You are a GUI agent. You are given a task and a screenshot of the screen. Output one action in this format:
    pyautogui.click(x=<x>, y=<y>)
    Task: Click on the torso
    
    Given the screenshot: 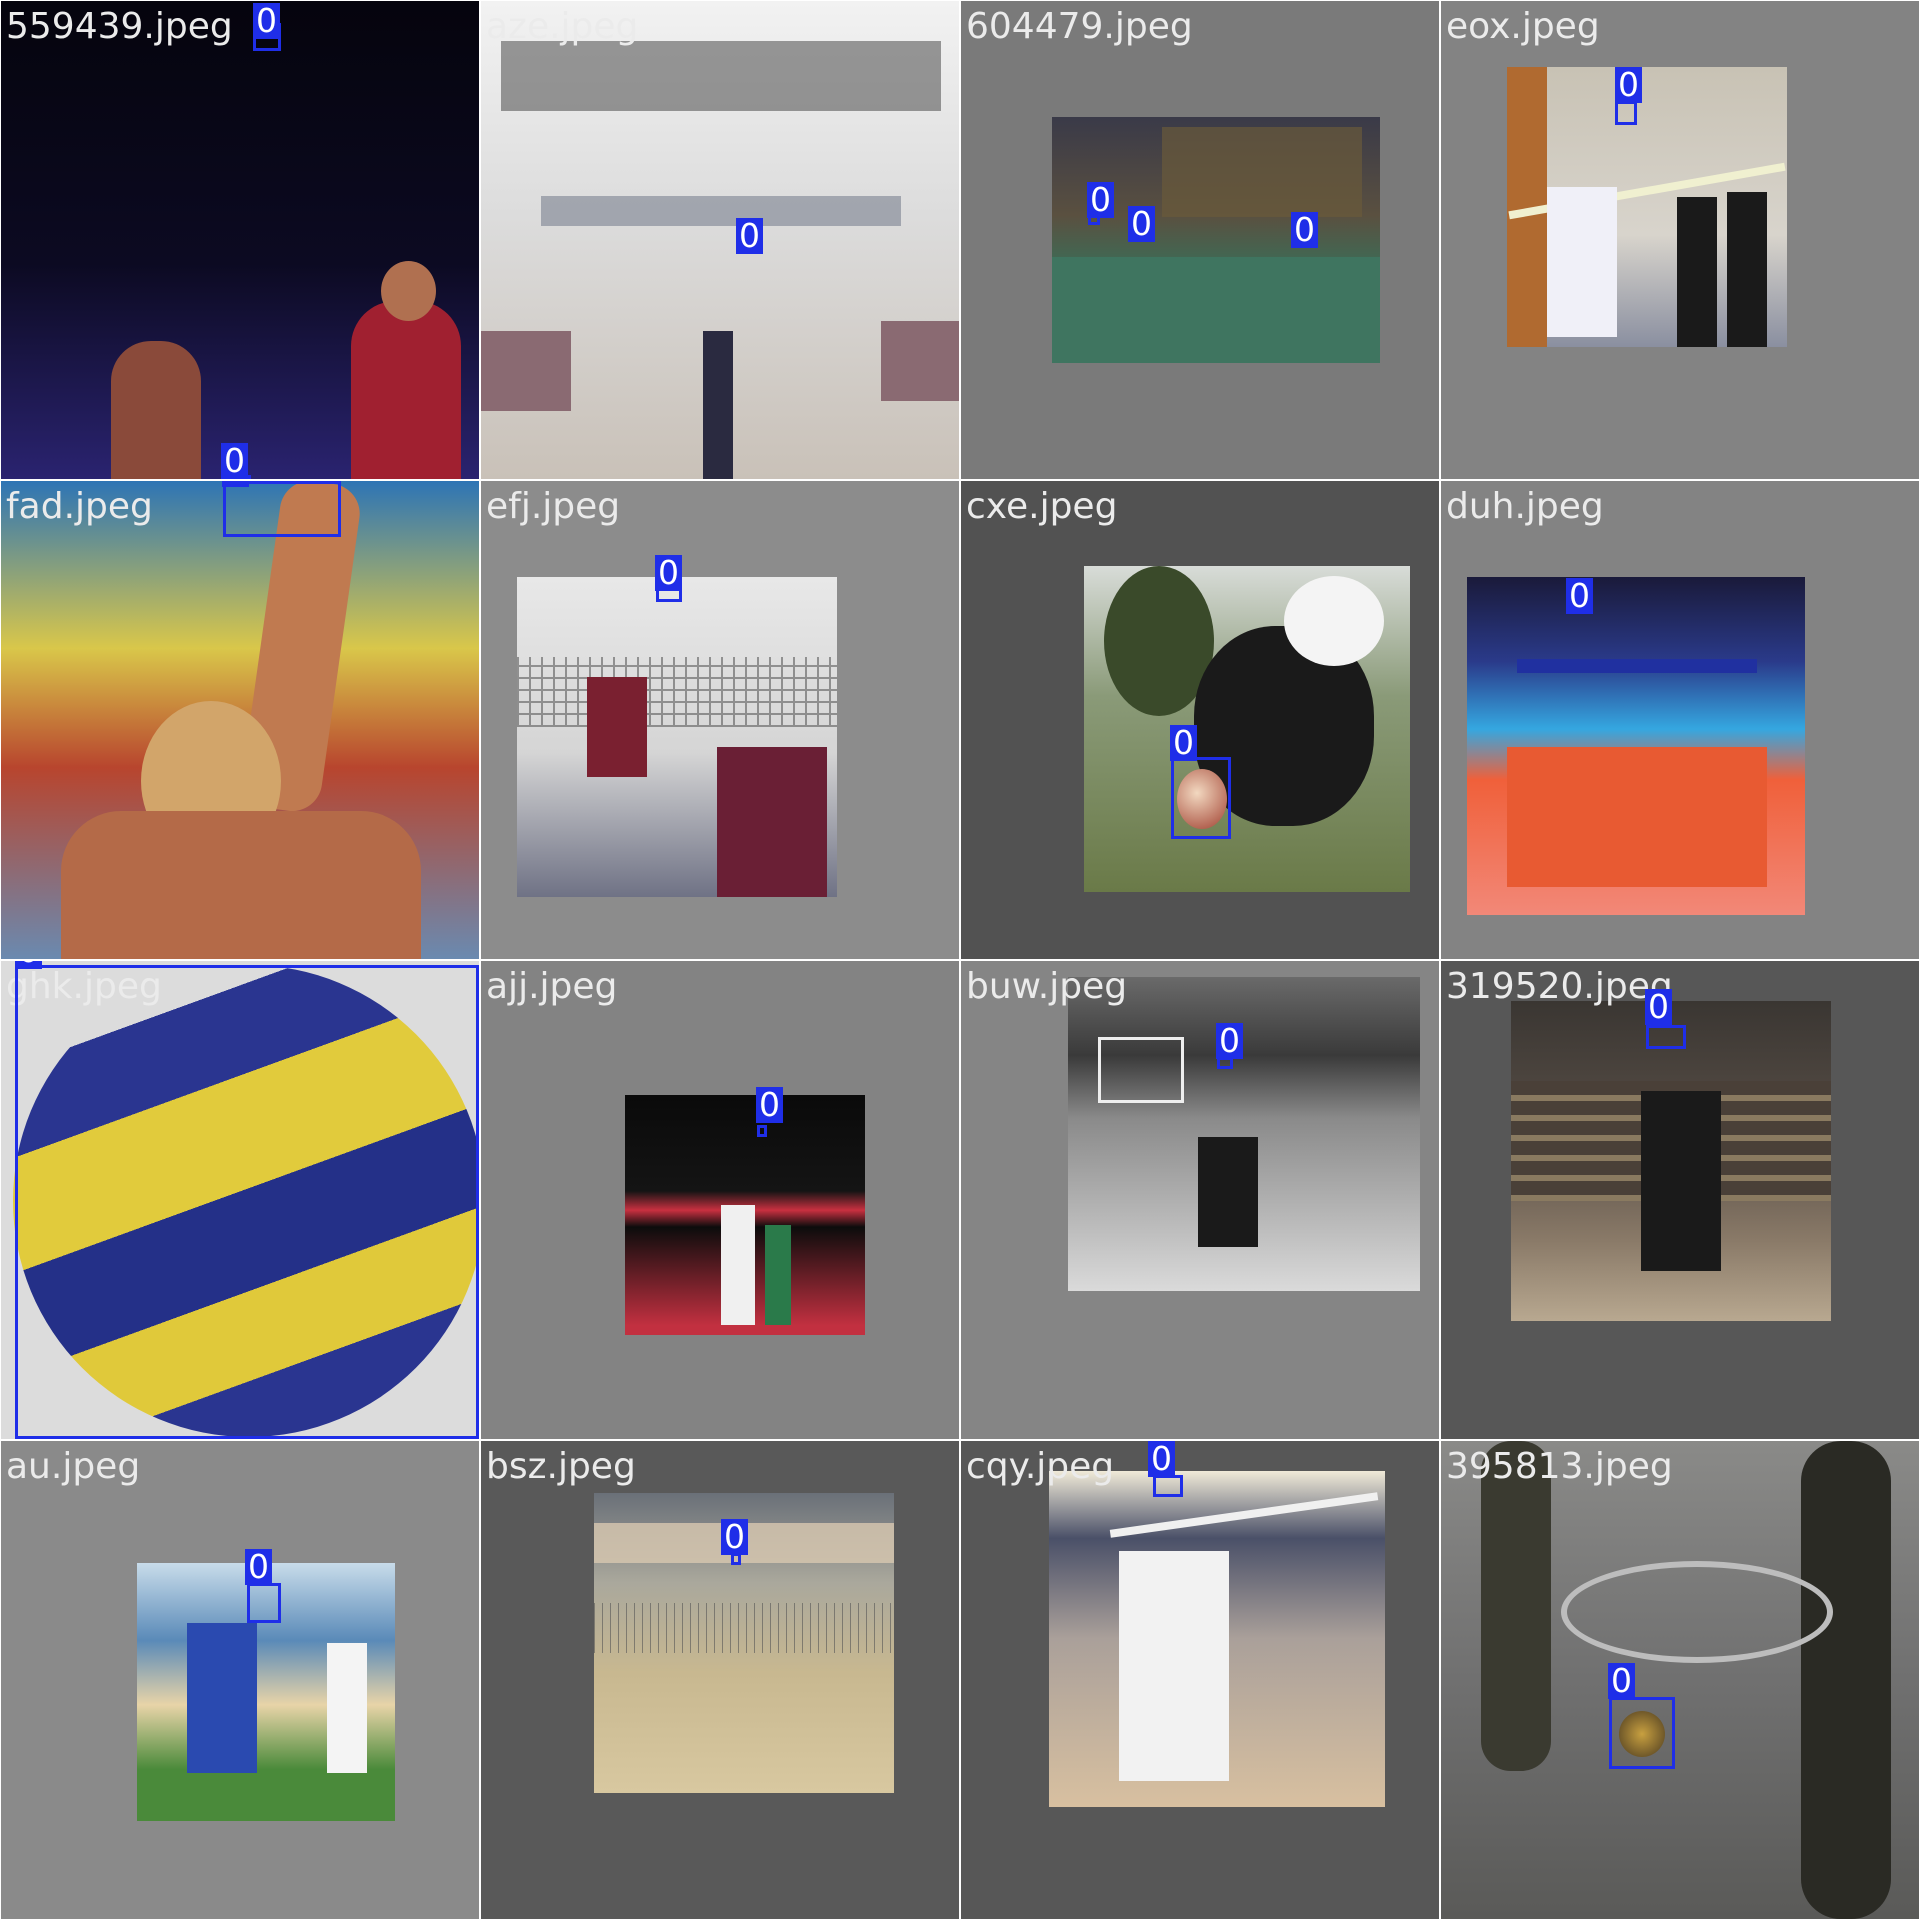 What is the action you would take?
    pyautogui.click(x=241, y=885)
    